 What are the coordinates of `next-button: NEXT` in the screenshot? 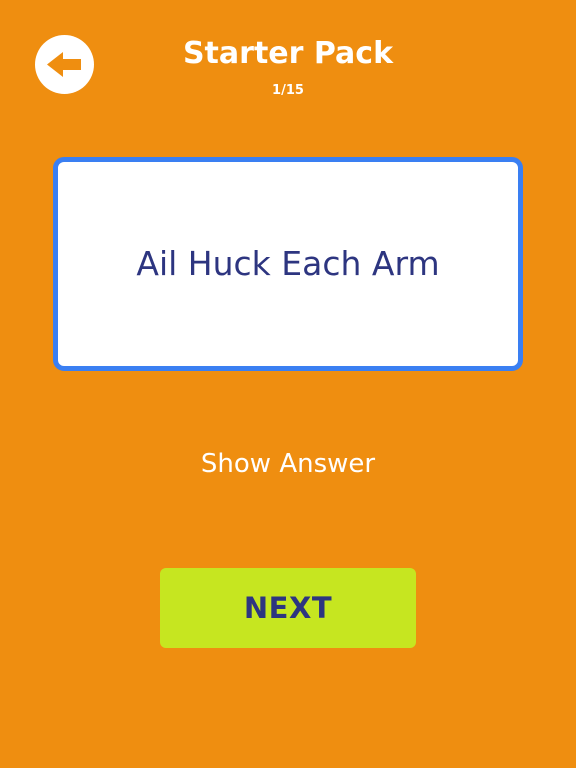 It's located at (288, 608).